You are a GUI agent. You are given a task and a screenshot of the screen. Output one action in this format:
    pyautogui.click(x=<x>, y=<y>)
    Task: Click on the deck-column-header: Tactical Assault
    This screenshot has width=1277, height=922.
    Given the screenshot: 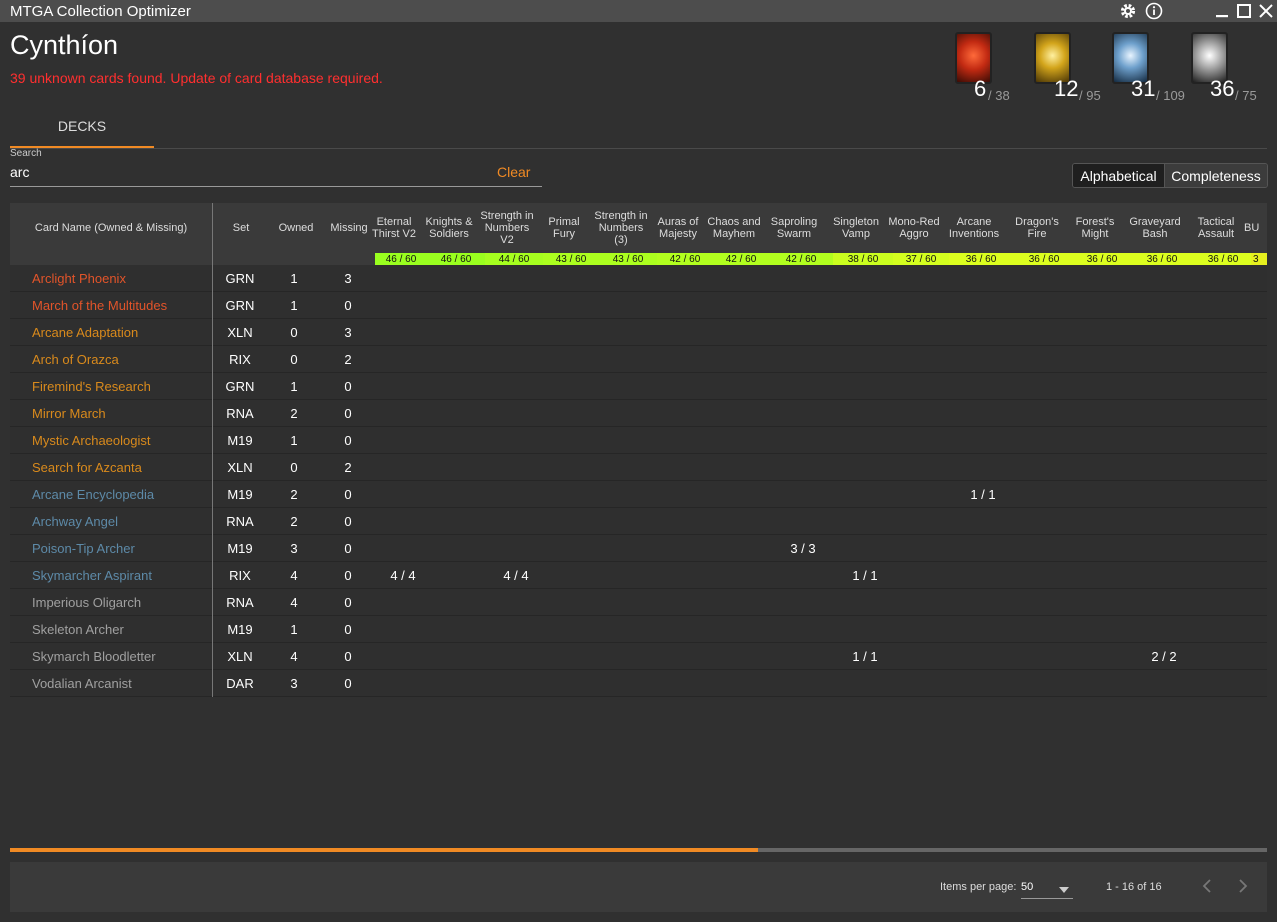 What is the action you would take?
    pyautogui.click(x=1216, y=228)
    